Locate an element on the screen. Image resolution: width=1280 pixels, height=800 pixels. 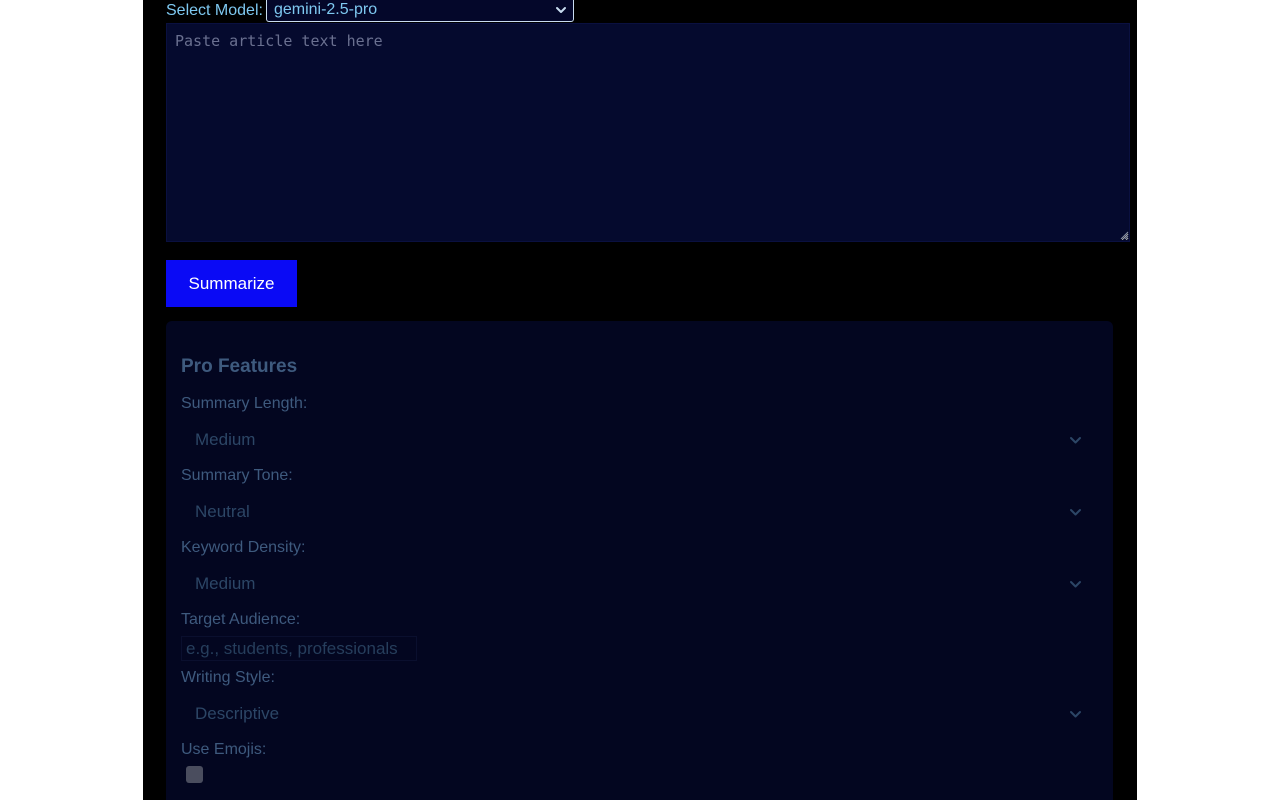
summary-length-value: Medium is located at coordinates (225, 439).